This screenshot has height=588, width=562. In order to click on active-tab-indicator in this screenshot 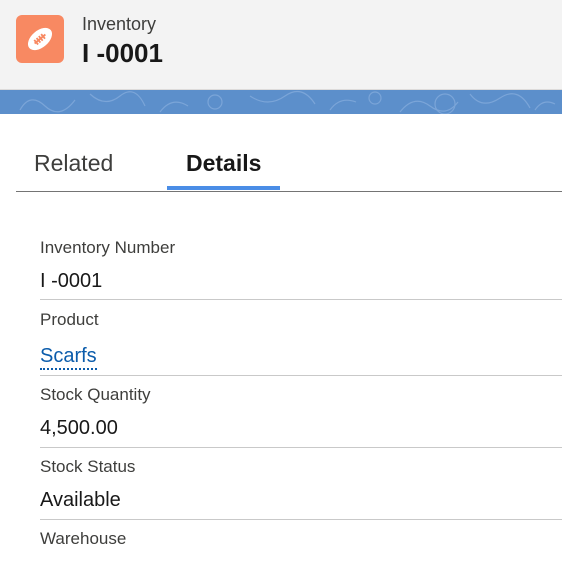, I will do `click(223, 188)`.